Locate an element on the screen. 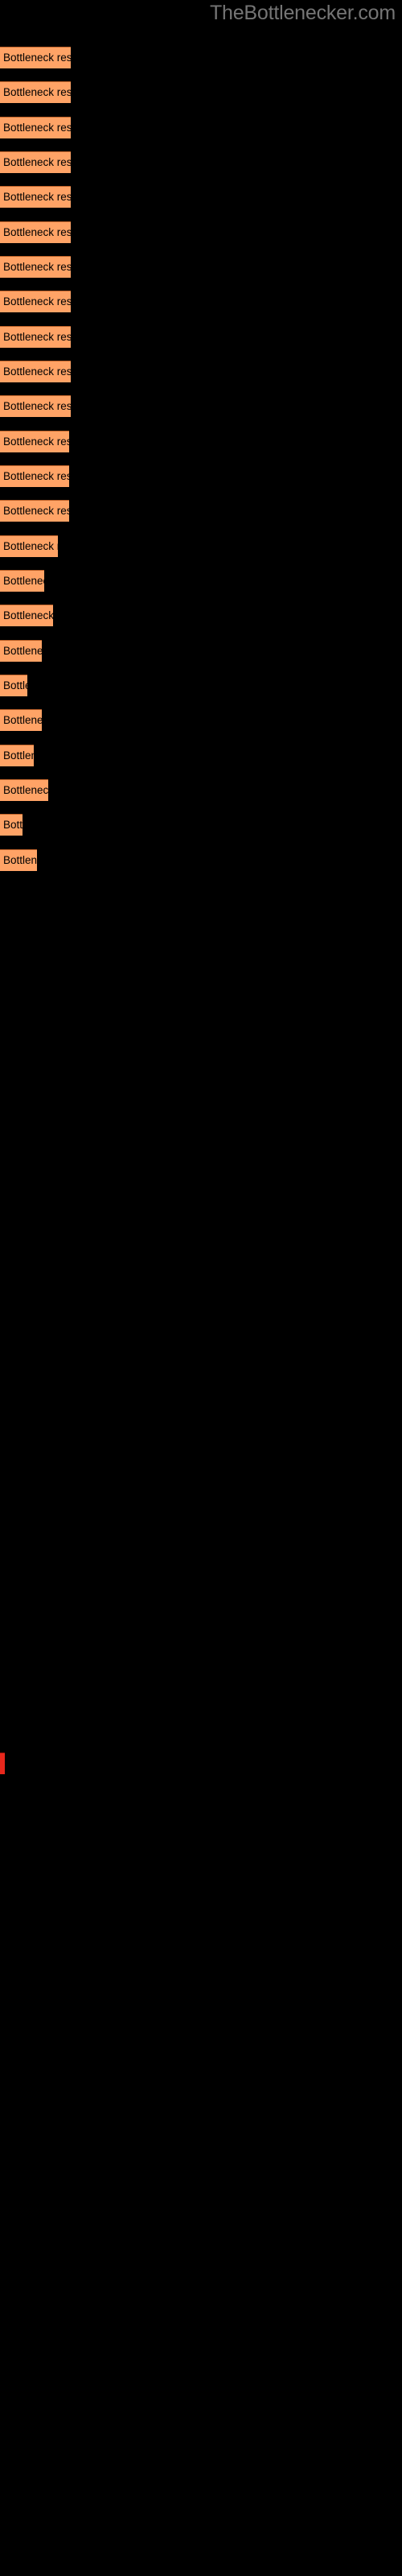 Image resolution: width=402 pixels, height=2576 pixels. bar-7: Bottleneck result is located at coordinates (35, 267).